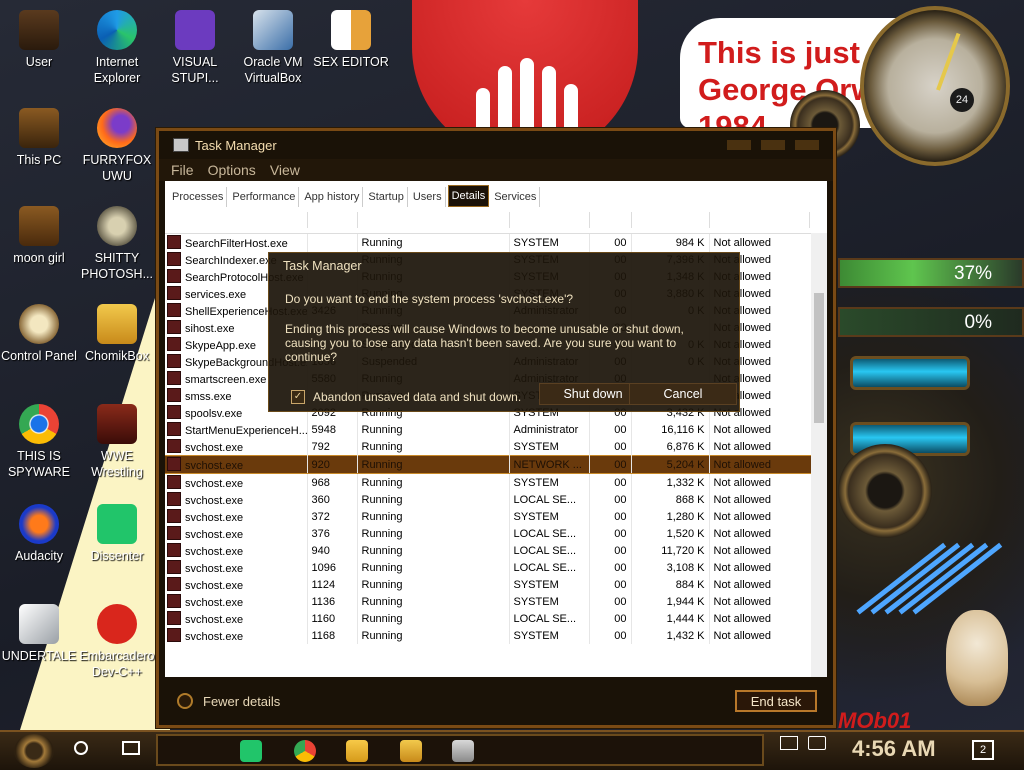  I want to click on desktop-icon-chrome: THIS IS SPYWARE, so click(40, 442).